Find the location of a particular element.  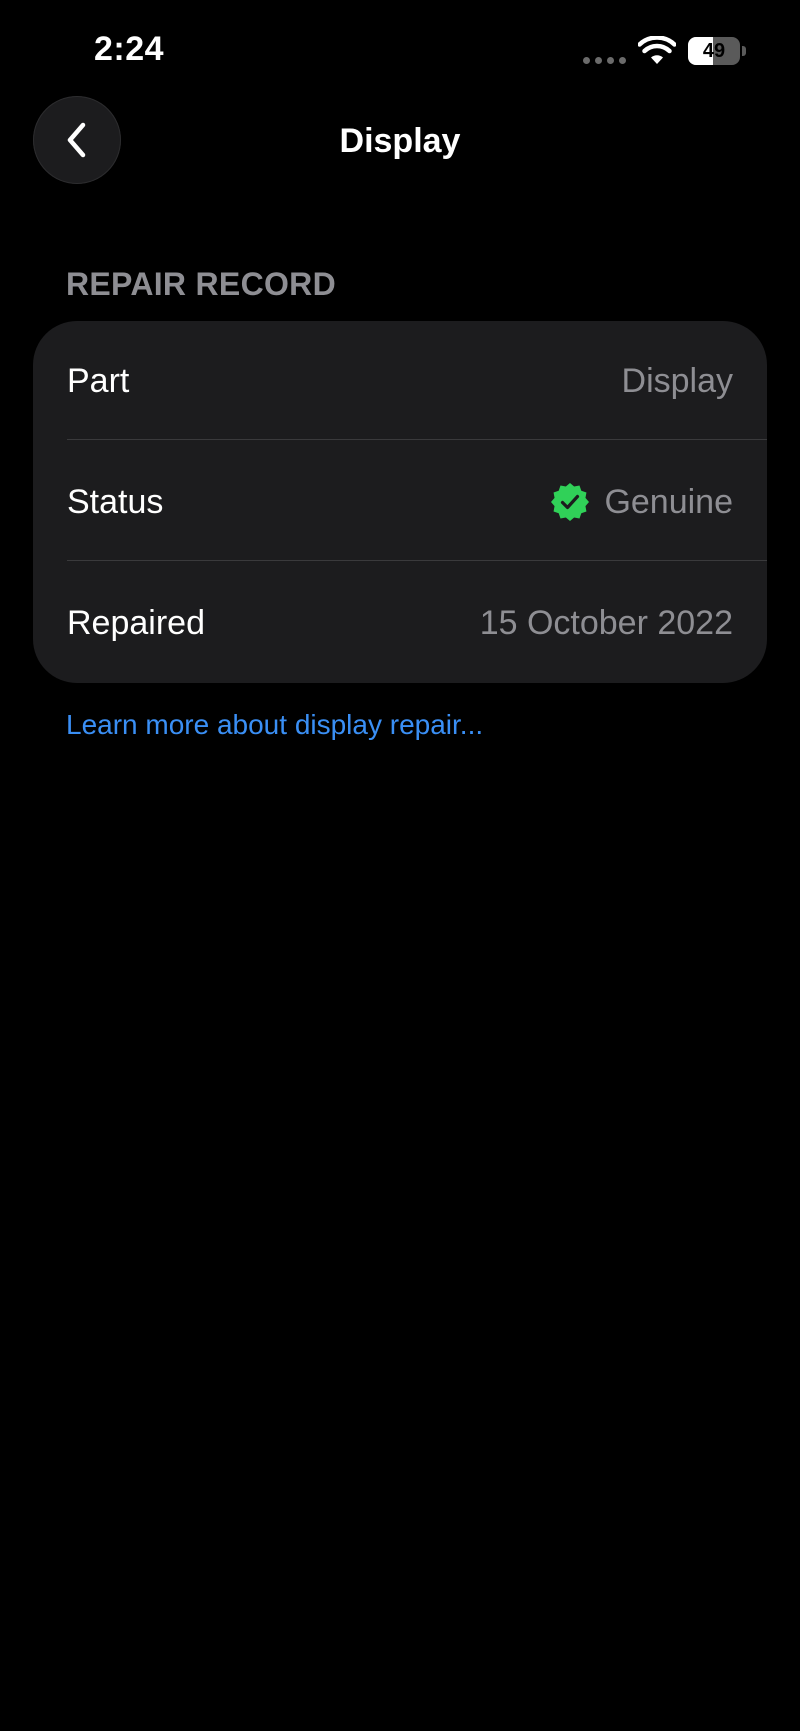

repaired-date-text: 15 October 2022 is located at coordinates (606, 622).